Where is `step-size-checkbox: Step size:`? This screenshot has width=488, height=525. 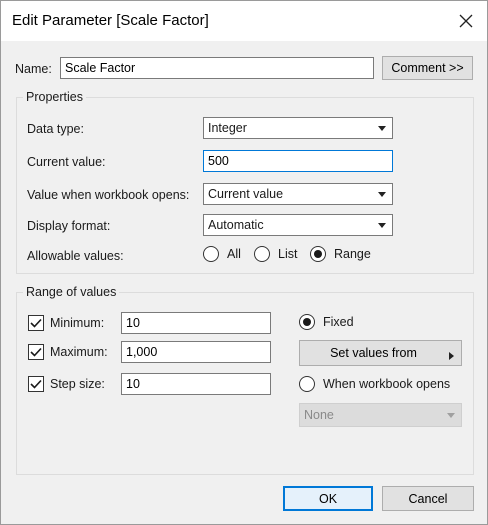
step-size-checkbox: Step size: is located at coordinates (66, 384).